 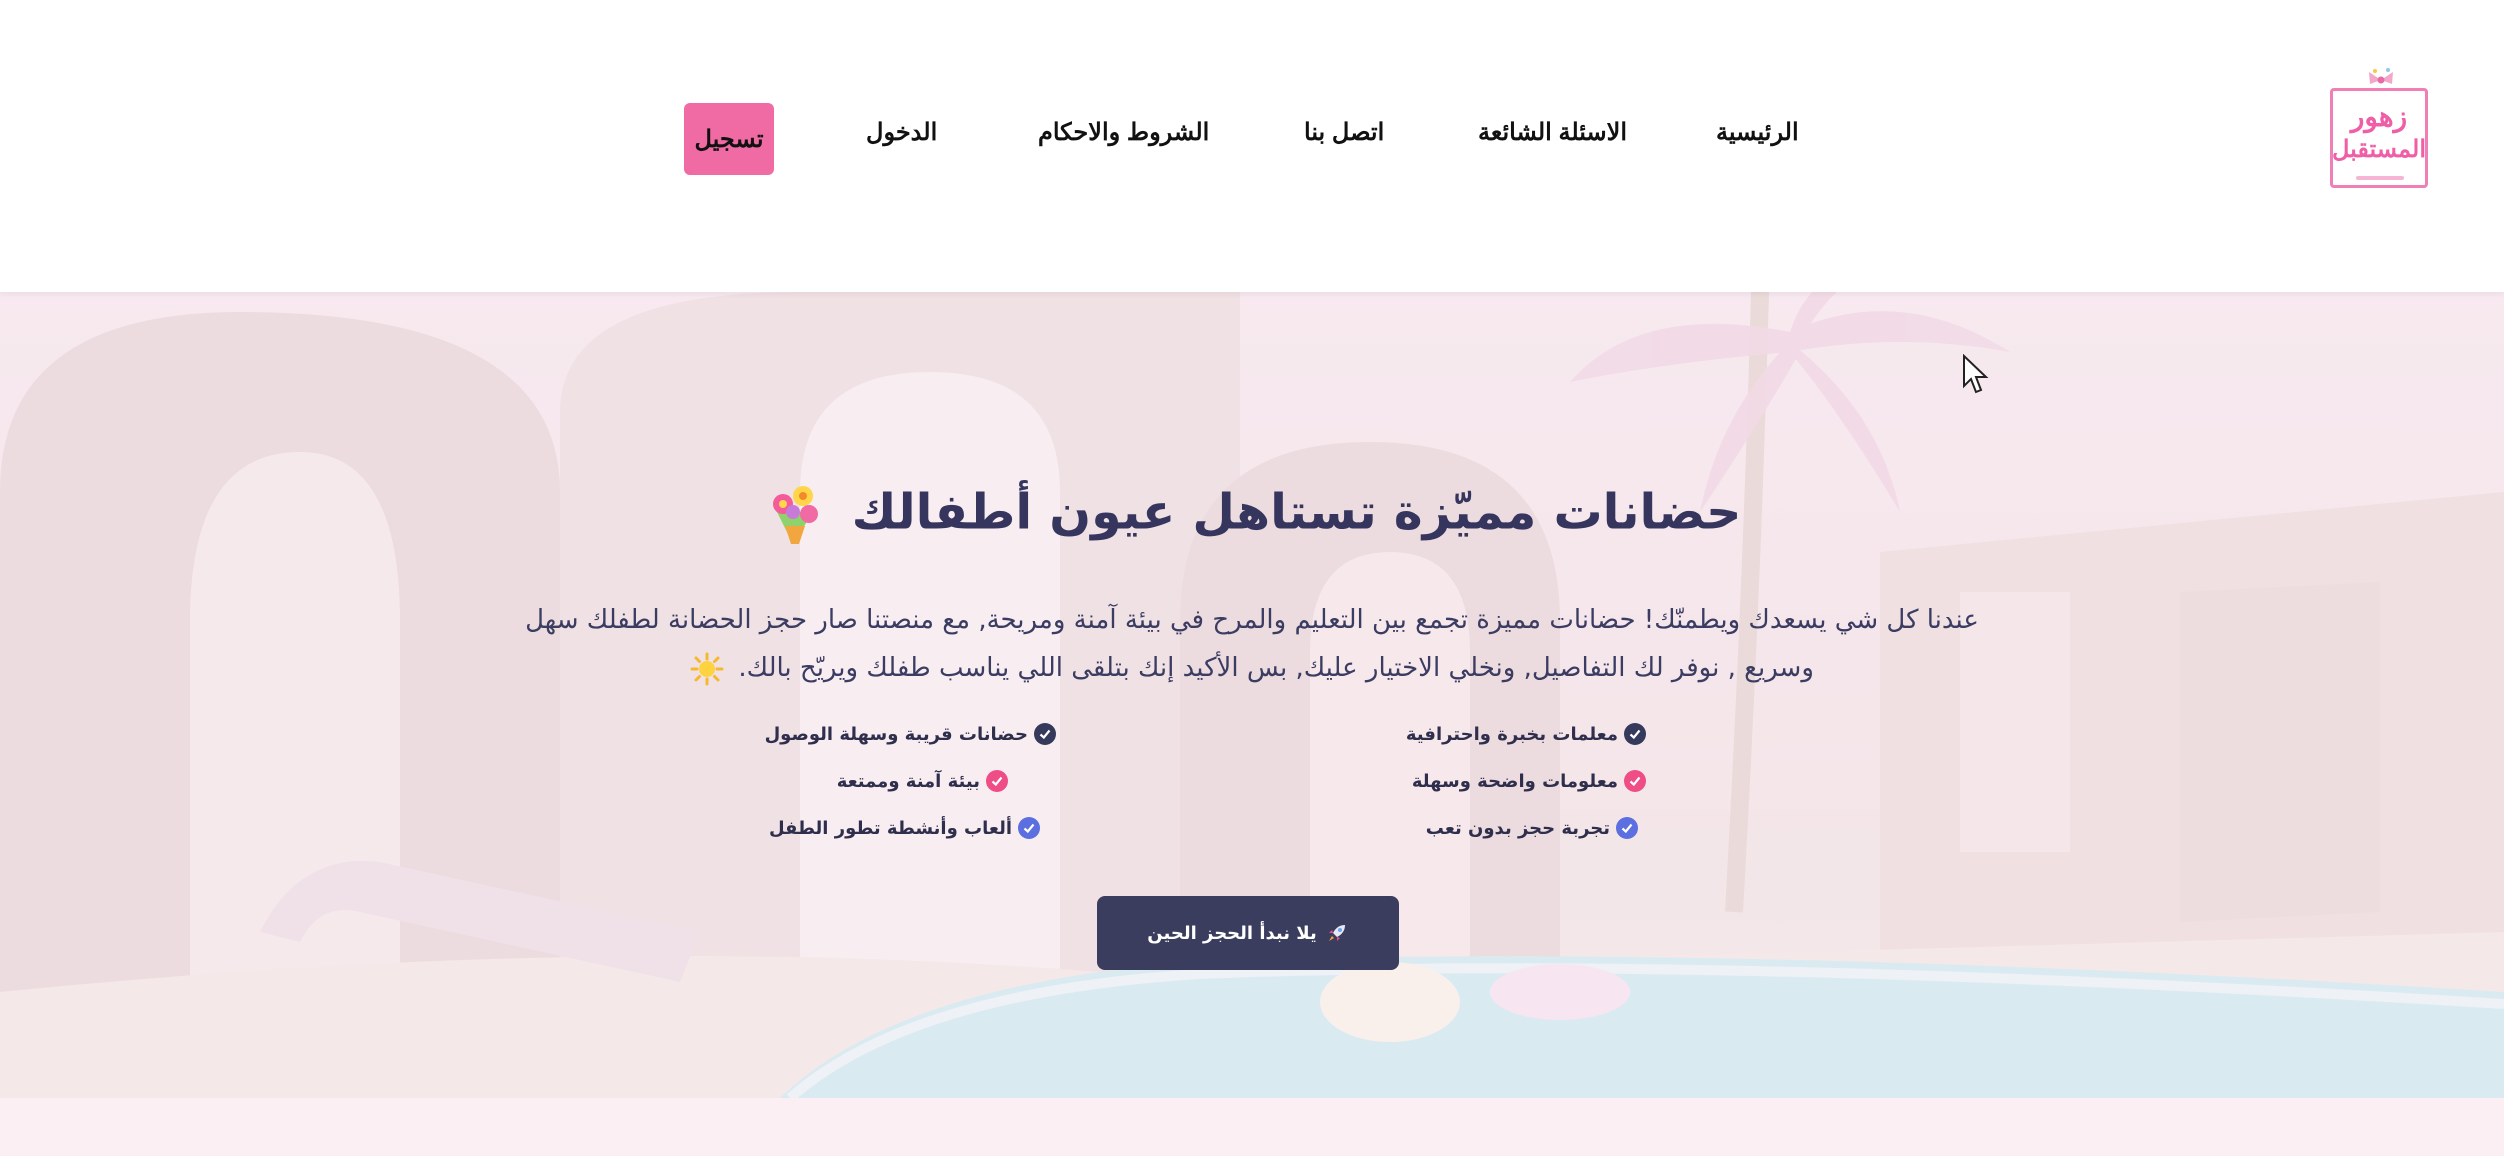 I want to click on feature-item: معلومات واضحة وسهلة, so click(x=1529, y=781).